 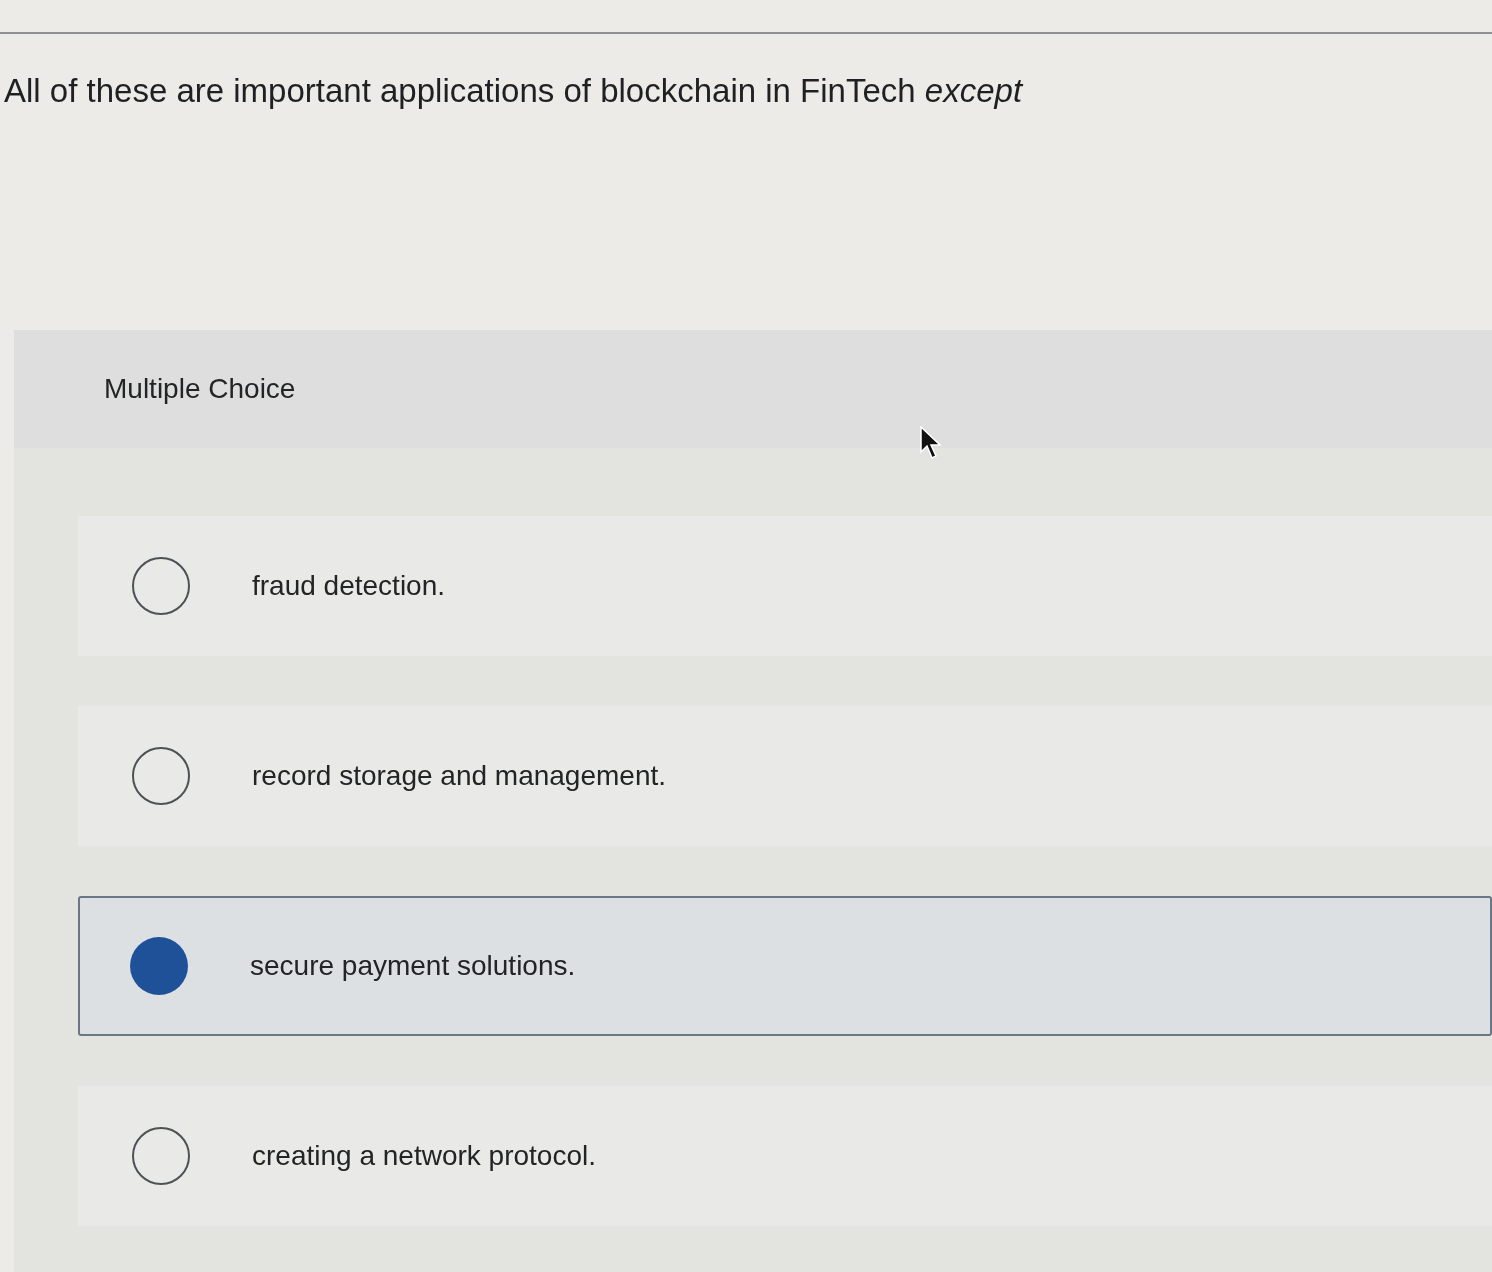 What do you see at coordinates (785, 586) in the screenshot?
I see `answer-option: fraud detection.` at bounding box center [785, 586].